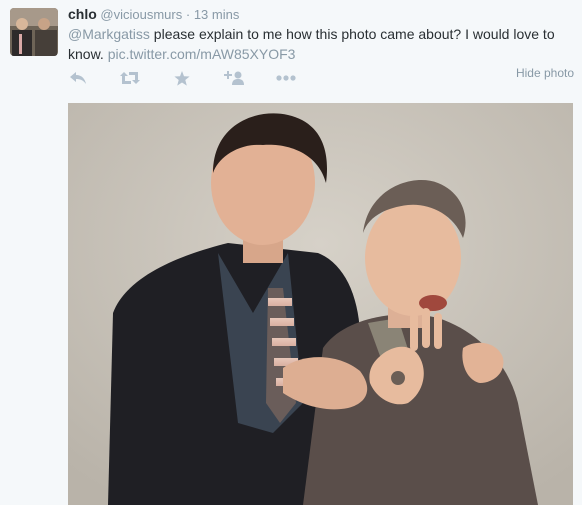  I want to click on follow-button, so click(234, 78).